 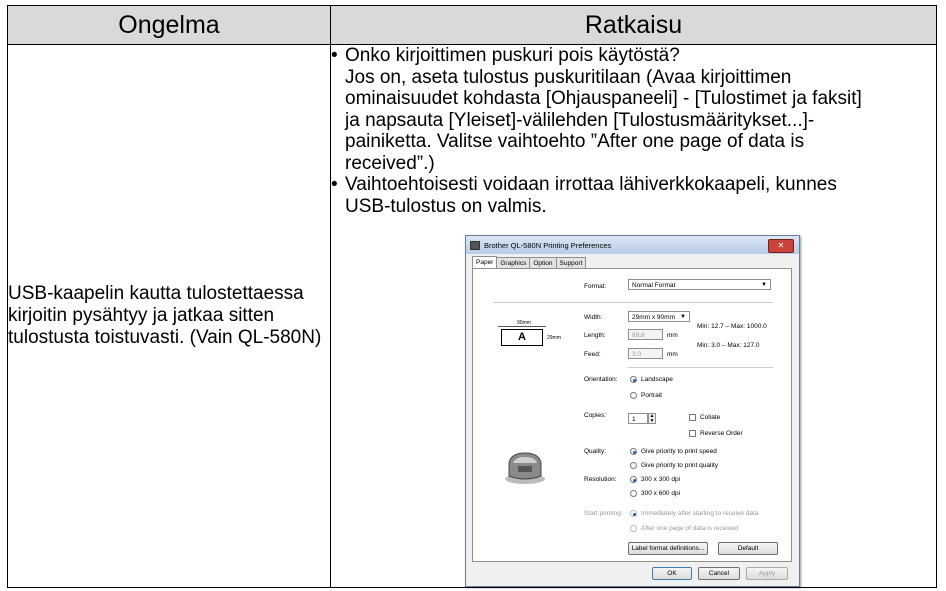 I want to click on solution-line: received”.), so click(x=390, y=163).